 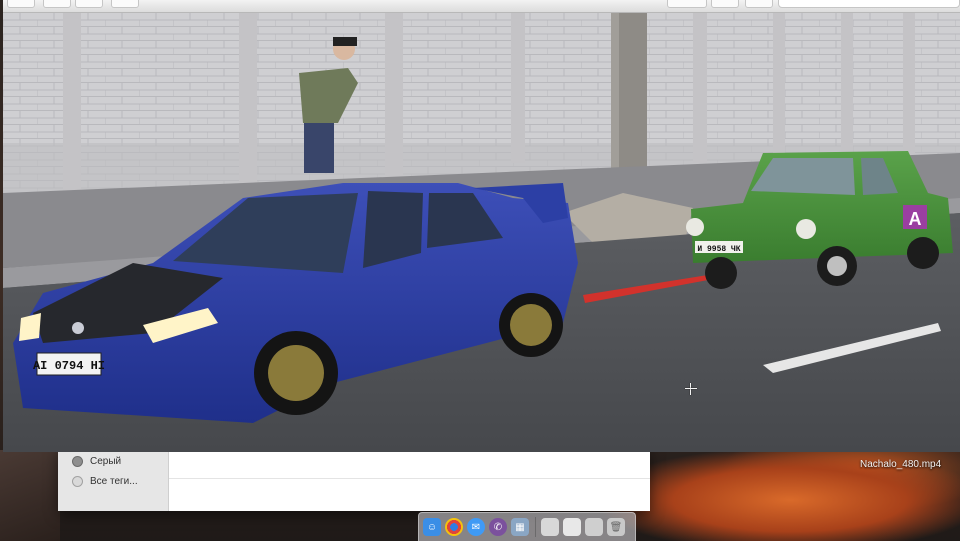 I want to click on export-button, so click(x=759, y=4).